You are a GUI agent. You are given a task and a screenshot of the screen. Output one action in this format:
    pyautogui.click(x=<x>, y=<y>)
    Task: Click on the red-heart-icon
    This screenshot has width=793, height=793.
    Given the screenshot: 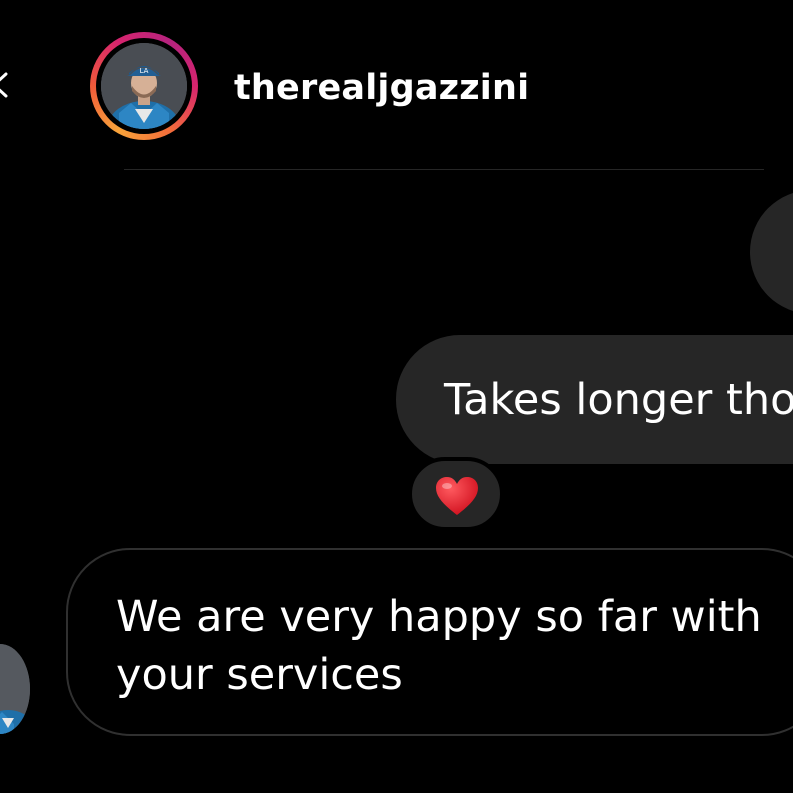 What is the action you would take?
    pyautogui.click(x=457, y=496)
    